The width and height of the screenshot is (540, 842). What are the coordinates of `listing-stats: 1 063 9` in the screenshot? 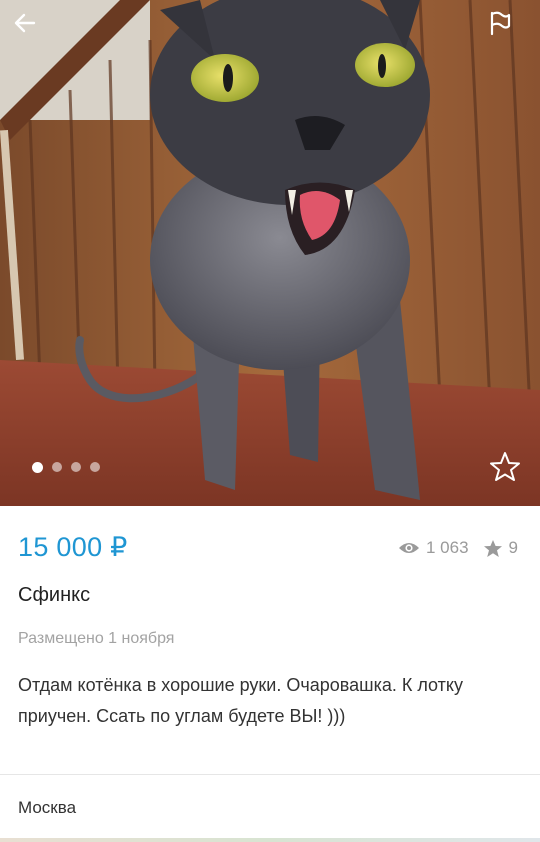 It's located at (458, 548).